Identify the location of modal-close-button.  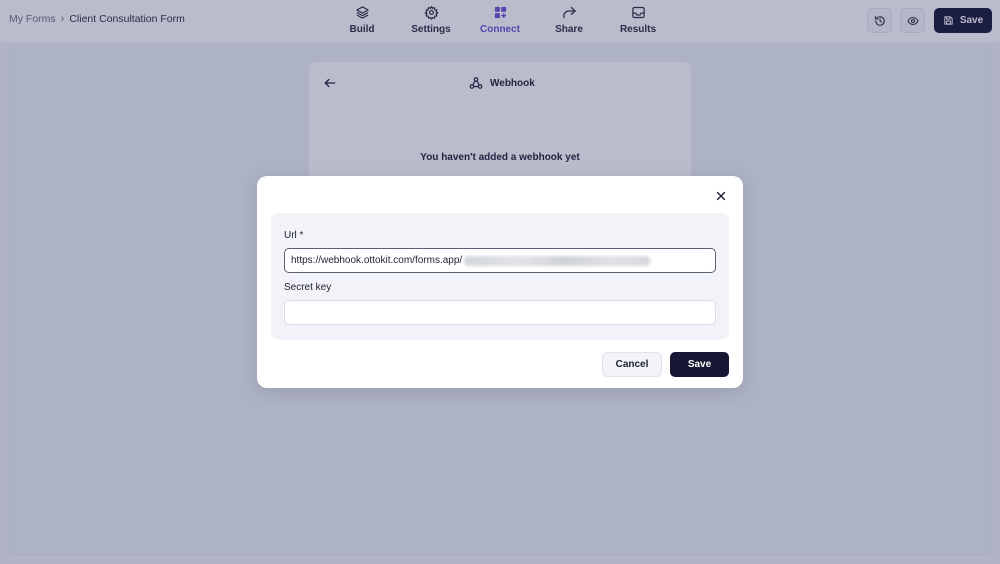
(721, 196).